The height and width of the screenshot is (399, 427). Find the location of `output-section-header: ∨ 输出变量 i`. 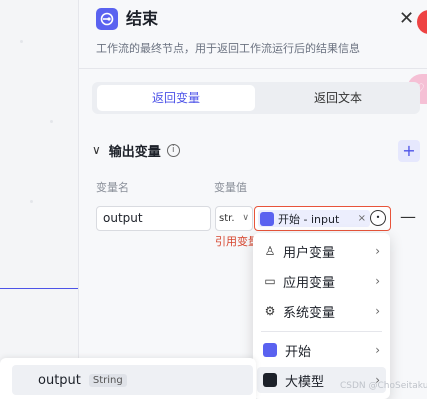

output-section-header: ∨ 输出变量 i is located at coordinates (136, 150).